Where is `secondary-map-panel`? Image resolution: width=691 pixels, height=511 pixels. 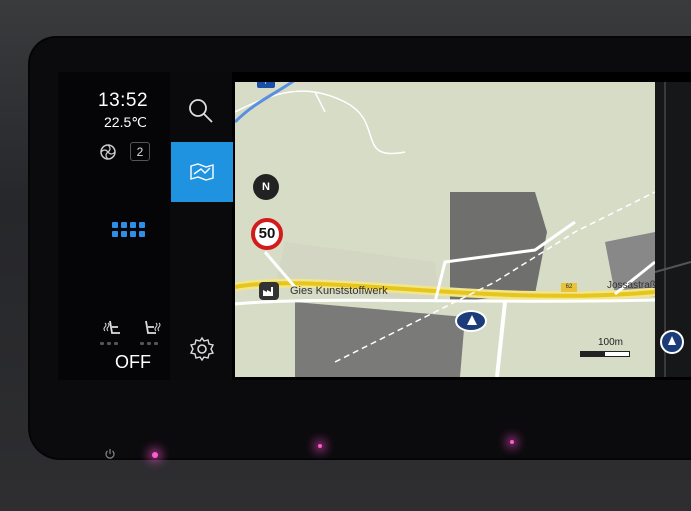 secondary-map-panel is located at coordinates (673, 229).